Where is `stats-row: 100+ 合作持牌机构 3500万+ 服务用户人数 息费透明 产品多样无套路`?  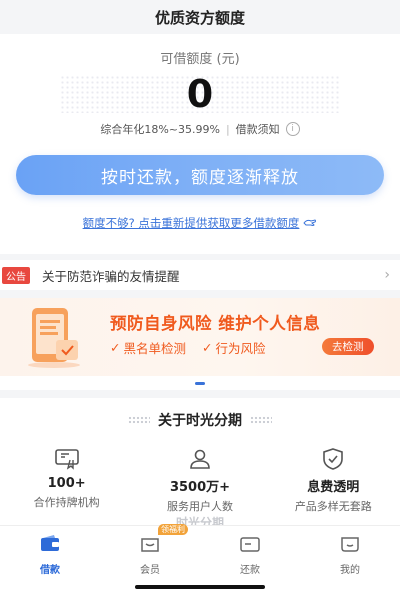 stats-row: 100+ 合作持牌机构 3500万+ 服务用户人数 息费透明 产品多样无套路 is located at coordinates (200, 481).